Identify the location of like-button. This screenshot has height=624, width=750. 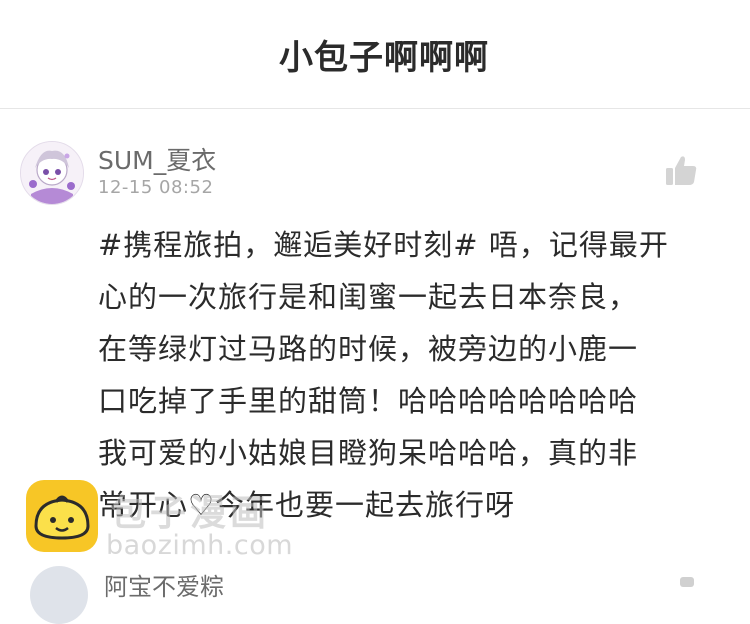
(681, 171).